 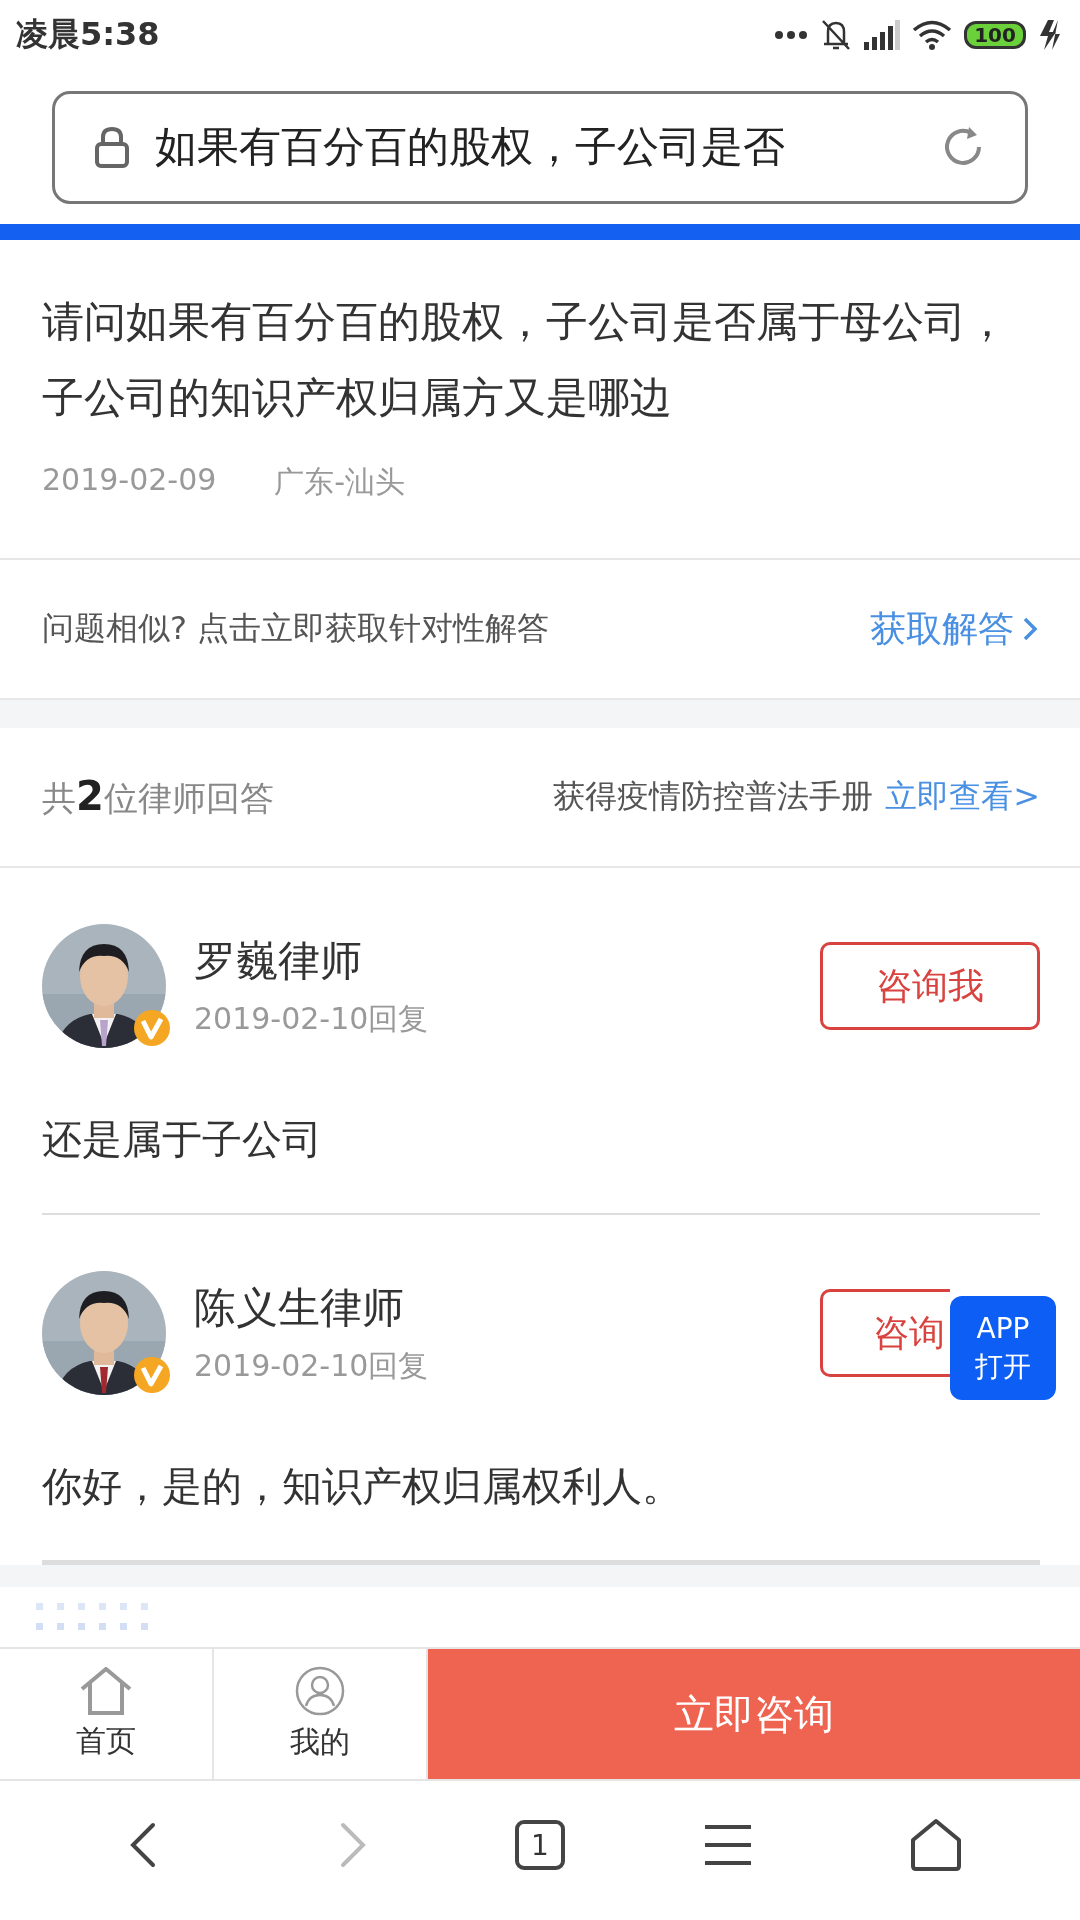 What do you see at coordinates (930, 986) in the screenshot?
I see `consult-button: 咨询我` at bounding box center [930, 986].